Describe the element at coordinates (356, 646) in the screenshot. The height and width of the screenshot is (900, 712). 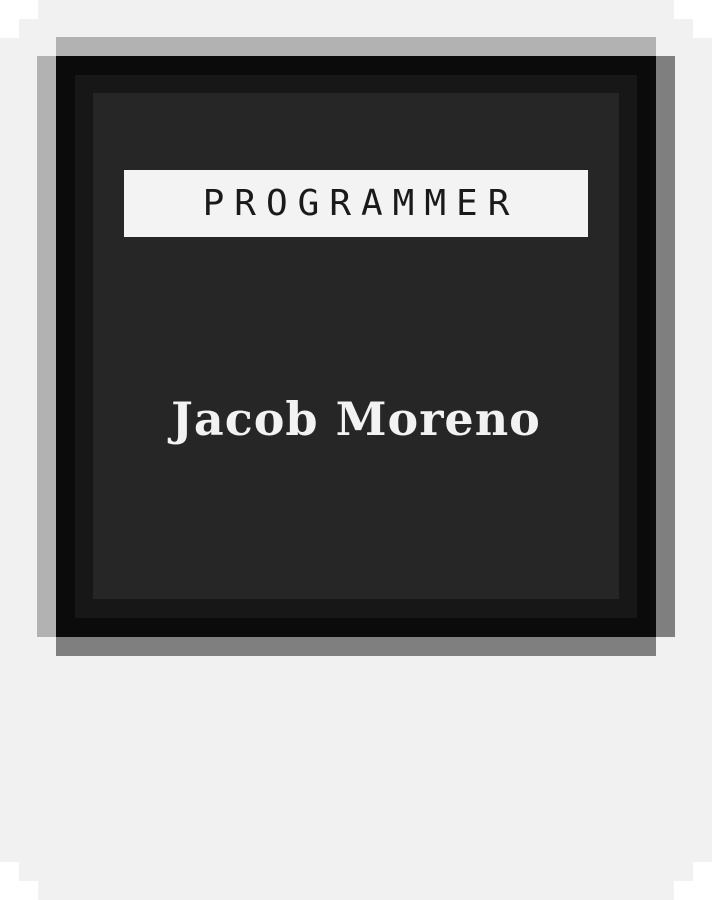
I see `panel-shadow-bottom` at that location.